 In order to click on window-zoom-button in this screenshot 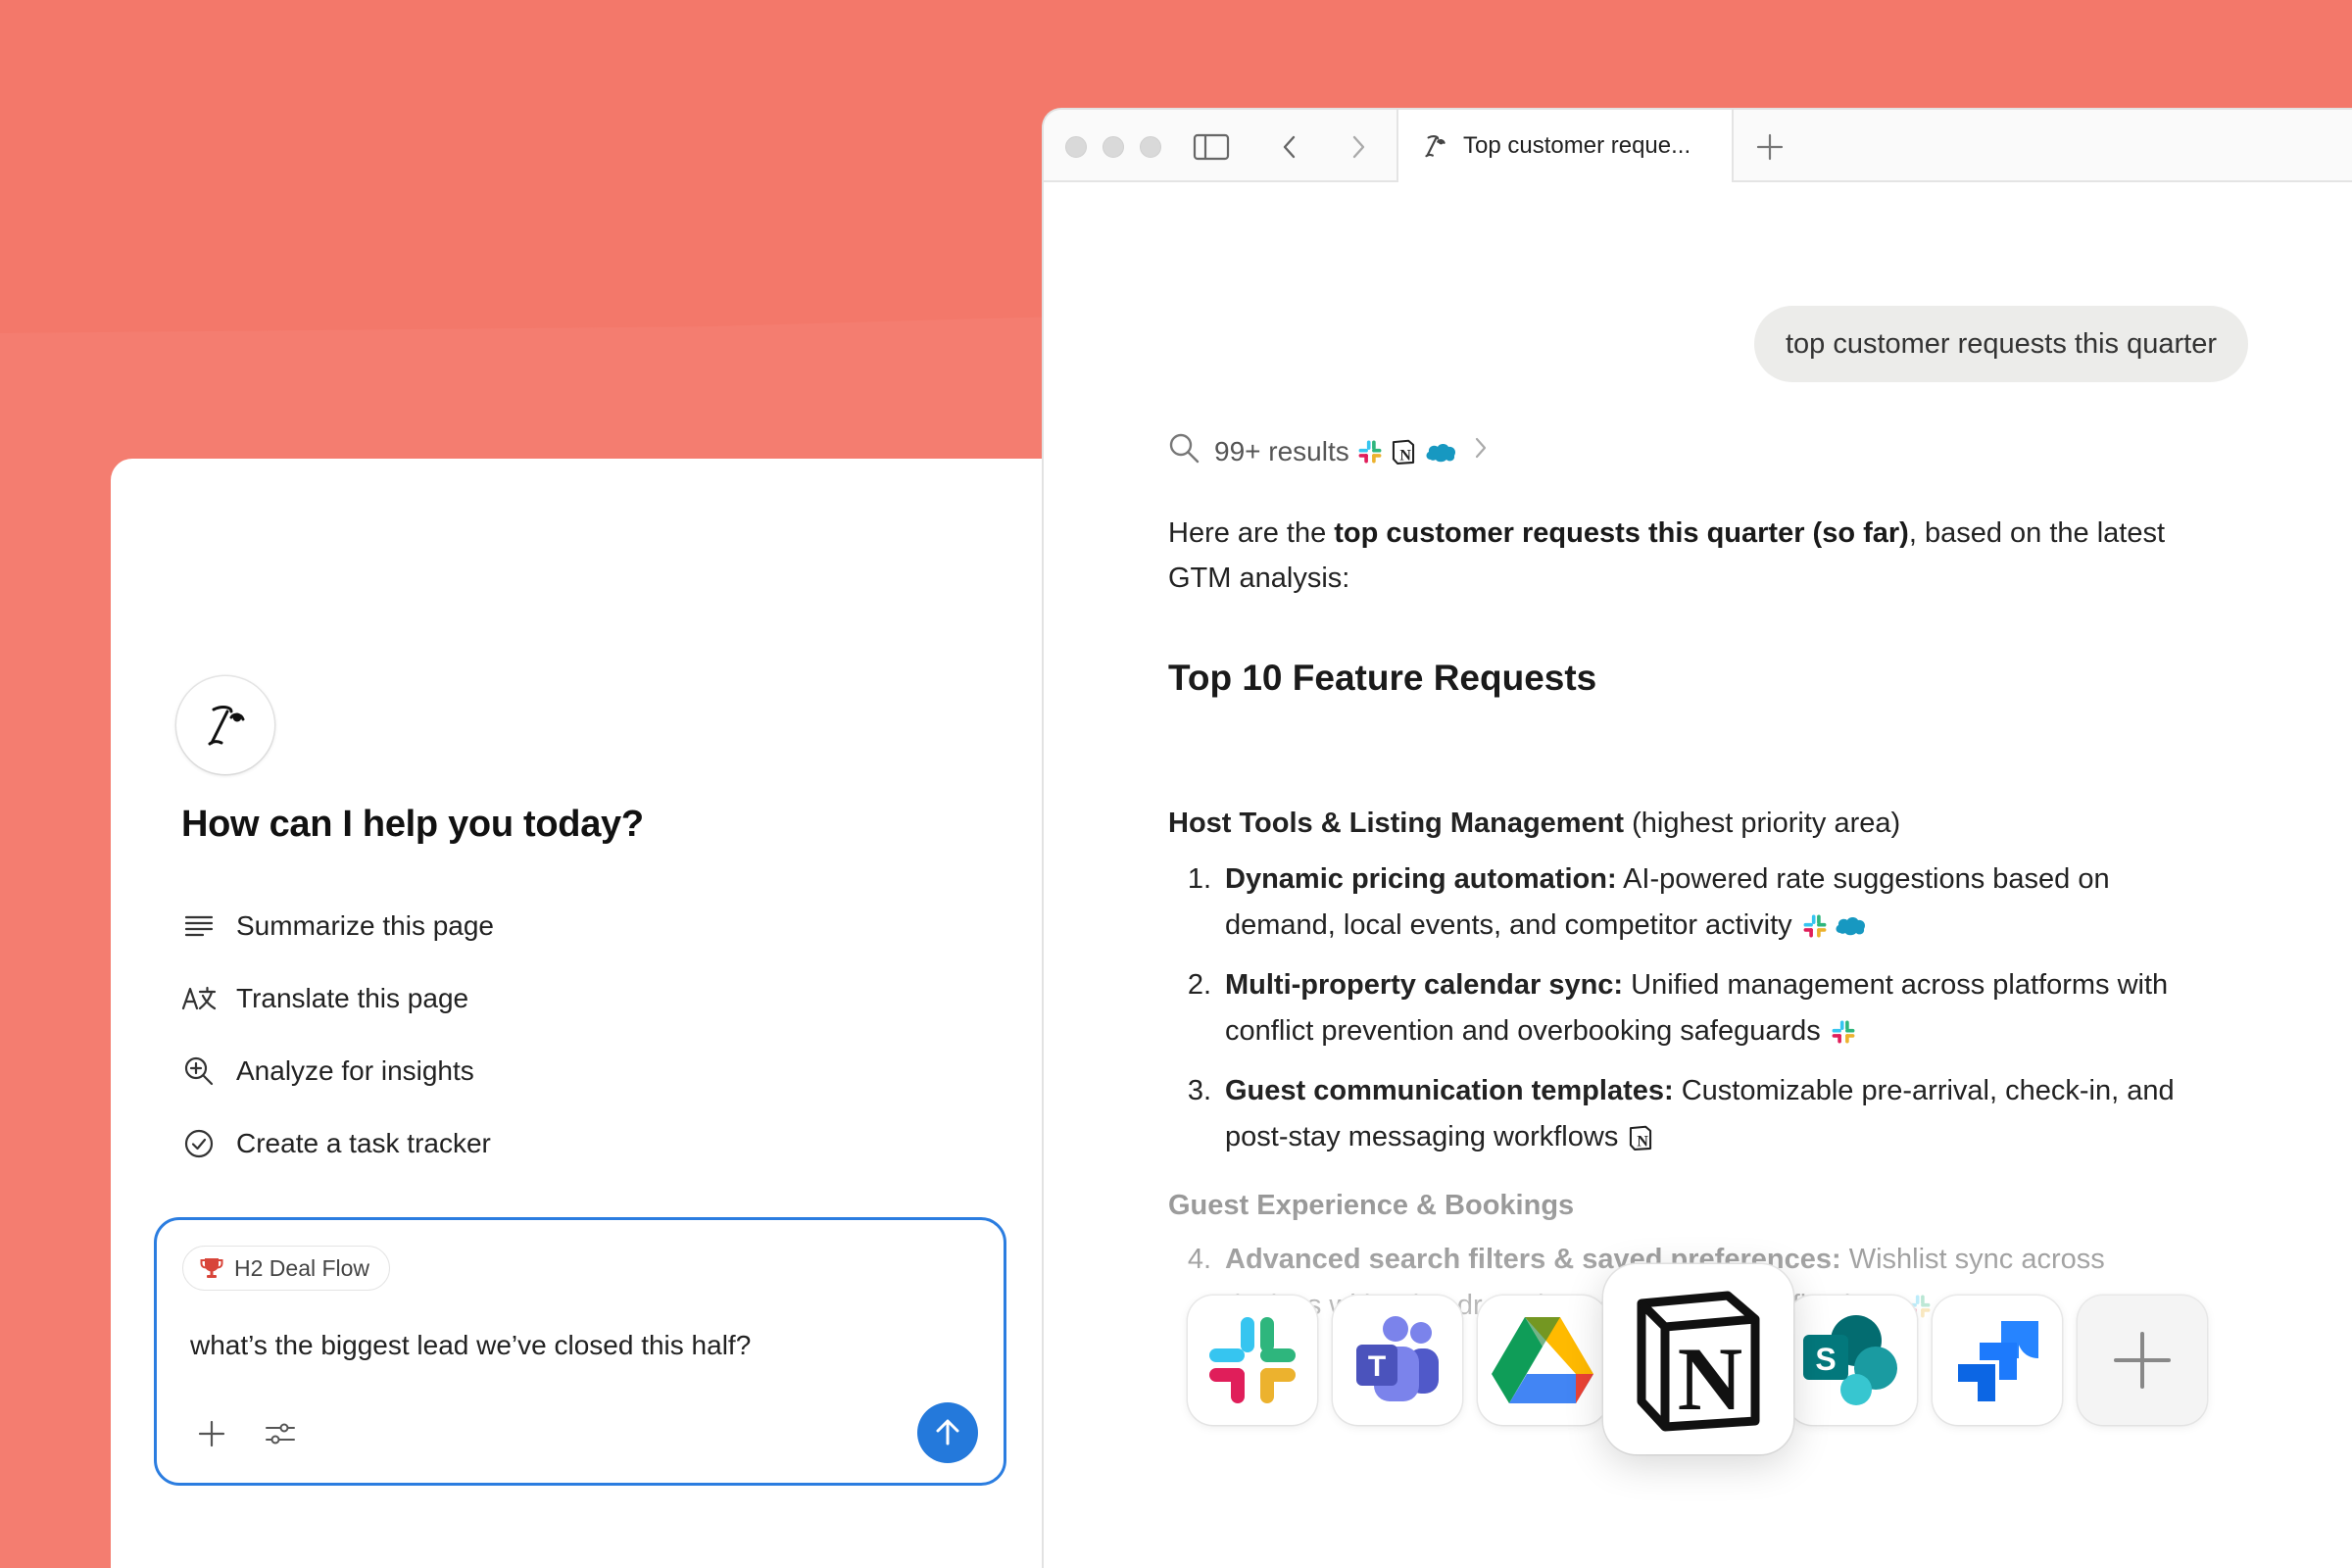, I will do `click(1150, 147)`.